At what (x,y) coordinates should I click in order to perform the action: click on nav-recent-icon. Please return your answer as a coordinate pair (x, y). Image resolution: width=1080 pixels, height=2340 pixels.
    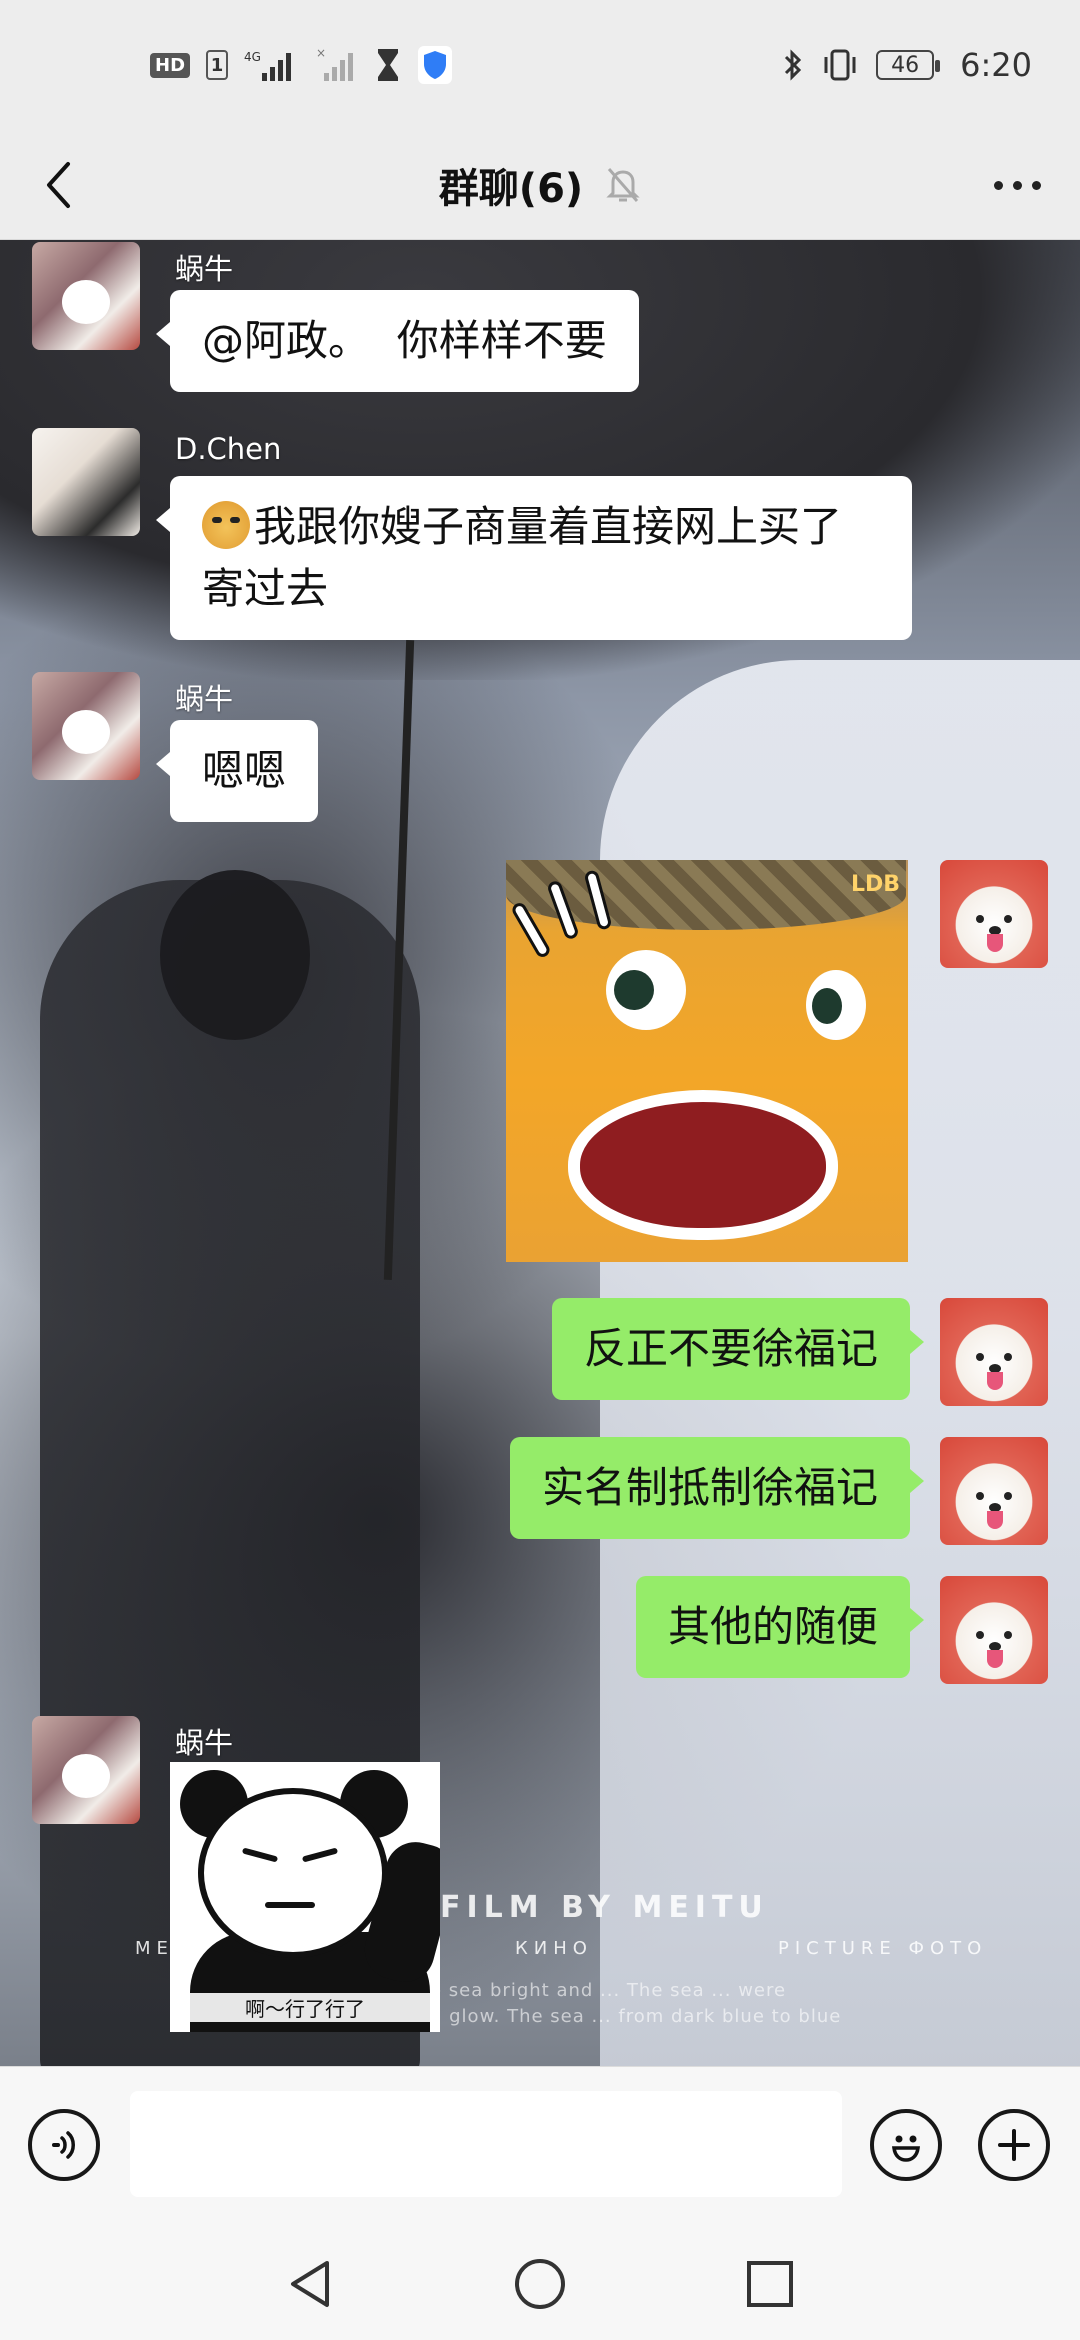
    Looking at the image, I should click on (770, 2284).